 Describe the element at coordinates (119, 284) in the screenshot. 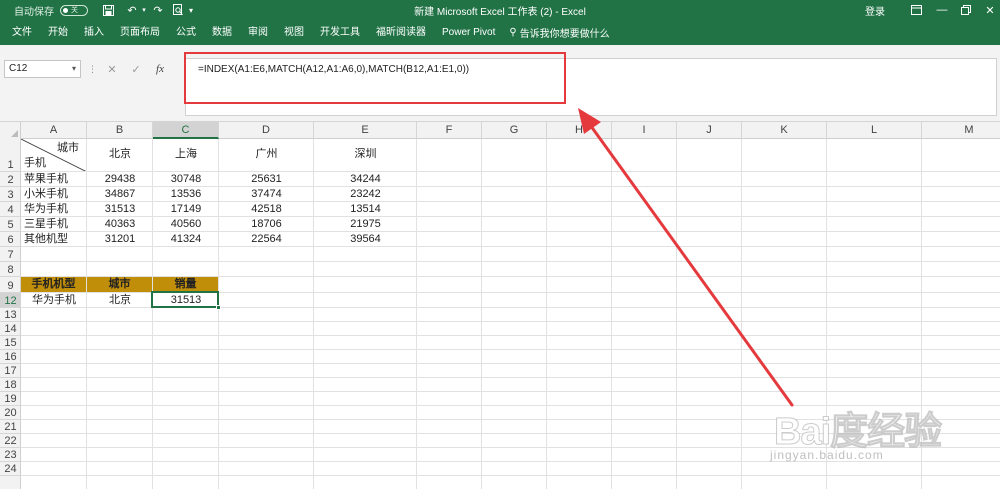

I see `lookup-header: 城市` at that location.